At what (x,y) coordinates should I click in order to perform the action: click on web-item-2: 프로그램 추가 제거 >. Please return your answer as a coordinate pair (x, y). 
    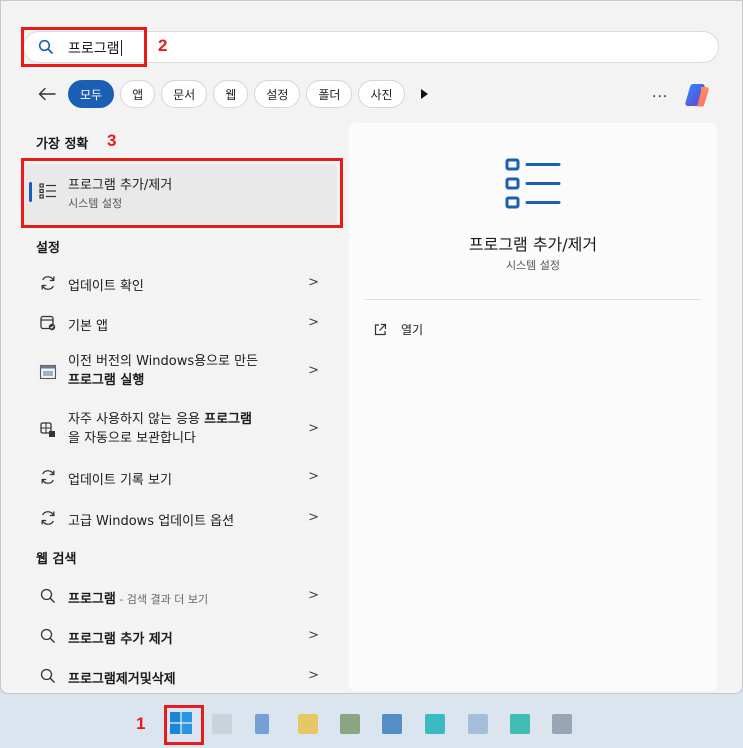
    Looking at the image, I should click on (180, 636).